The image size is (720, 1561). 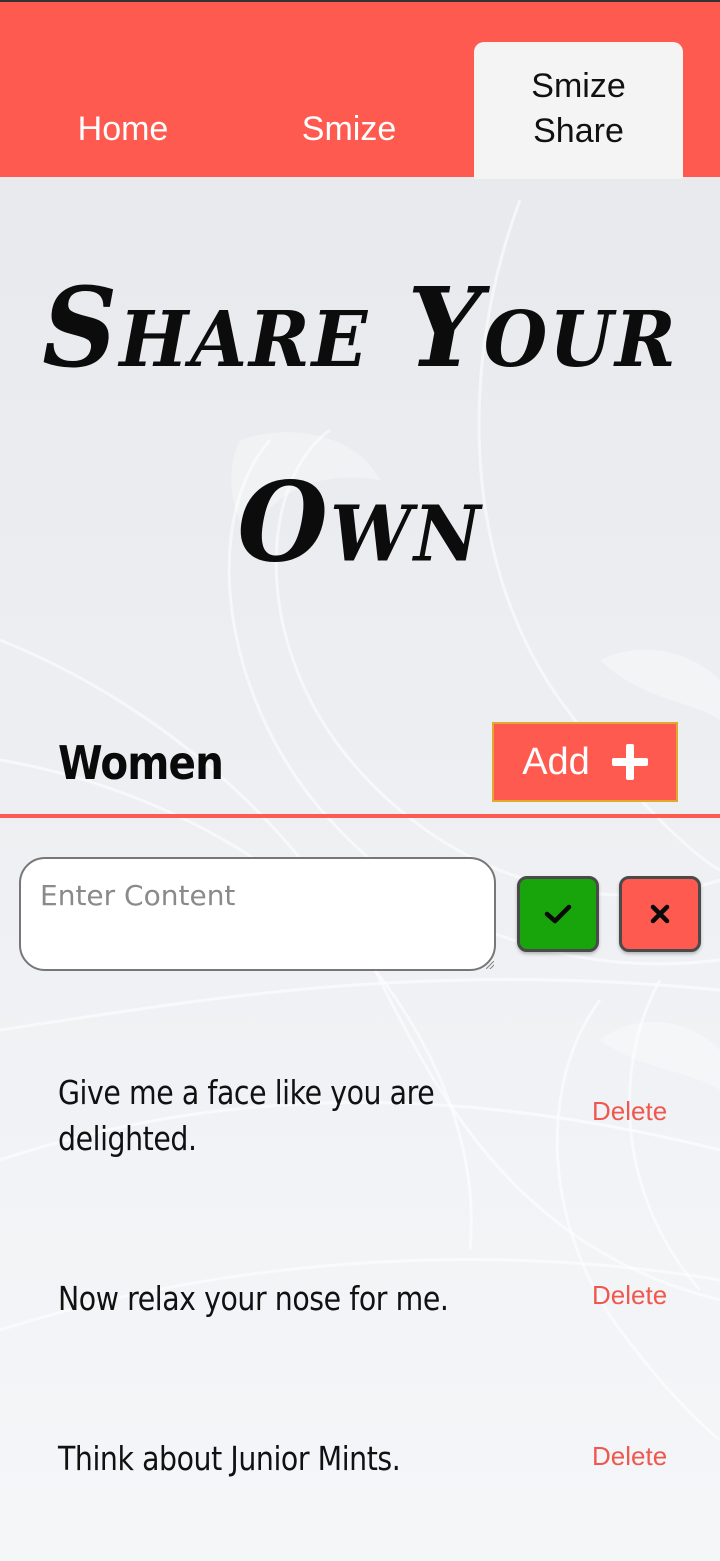 I want to click on section-header: Women Add, so click(x=360, y=768).